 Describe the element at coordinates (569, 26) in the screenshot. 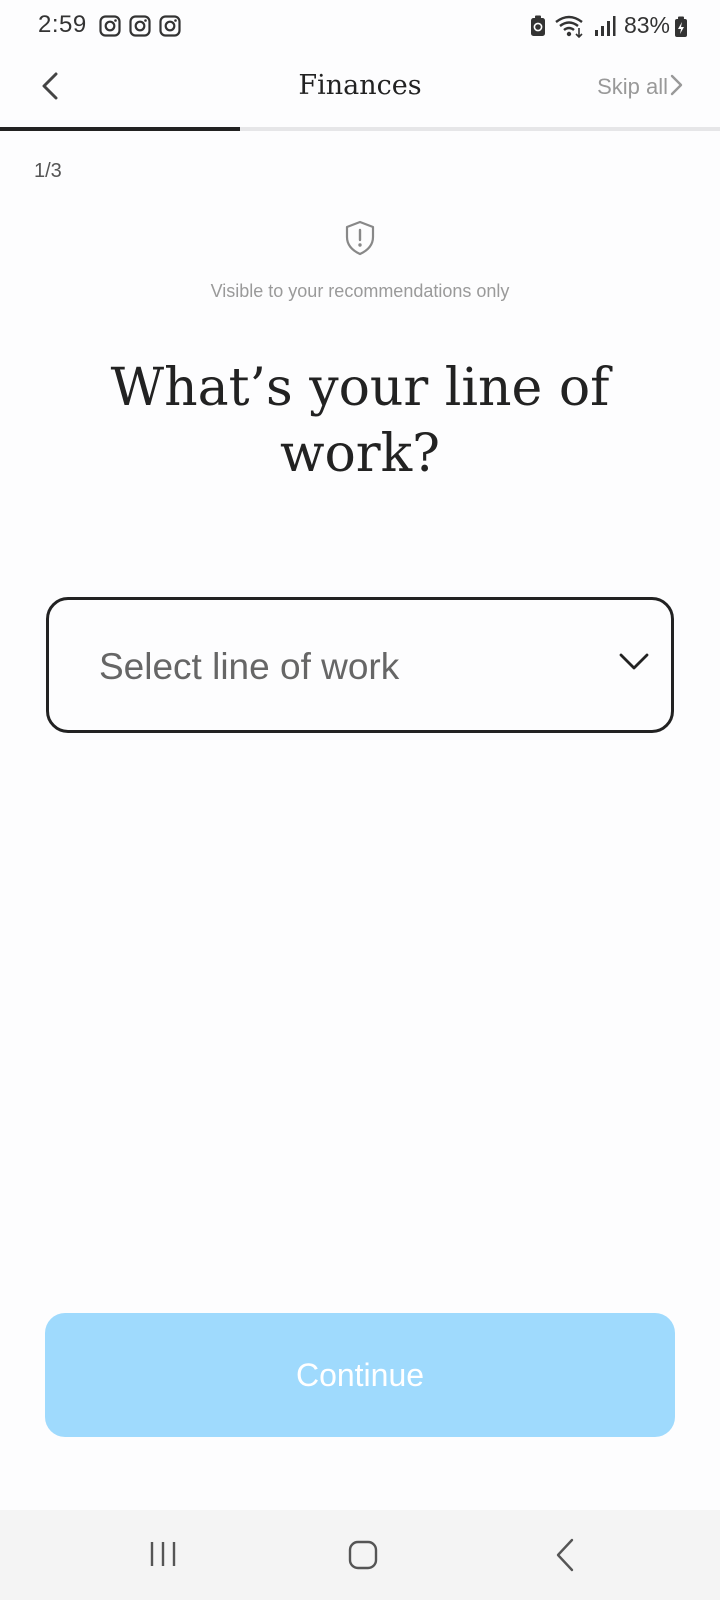

I see `wifi-icon` at that location.